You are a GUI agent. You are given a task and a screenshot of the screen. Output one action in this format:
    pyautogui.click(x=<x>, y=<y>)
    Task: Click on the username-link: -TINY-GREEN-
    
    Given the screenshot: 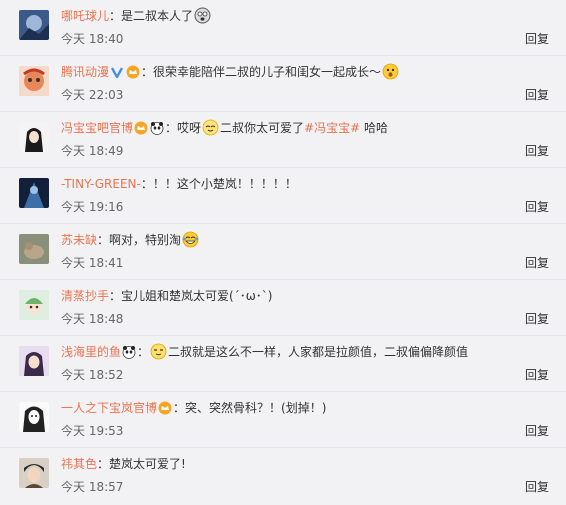 What is the action you would take?
    pyautogui.click(x=101, y=184)
    